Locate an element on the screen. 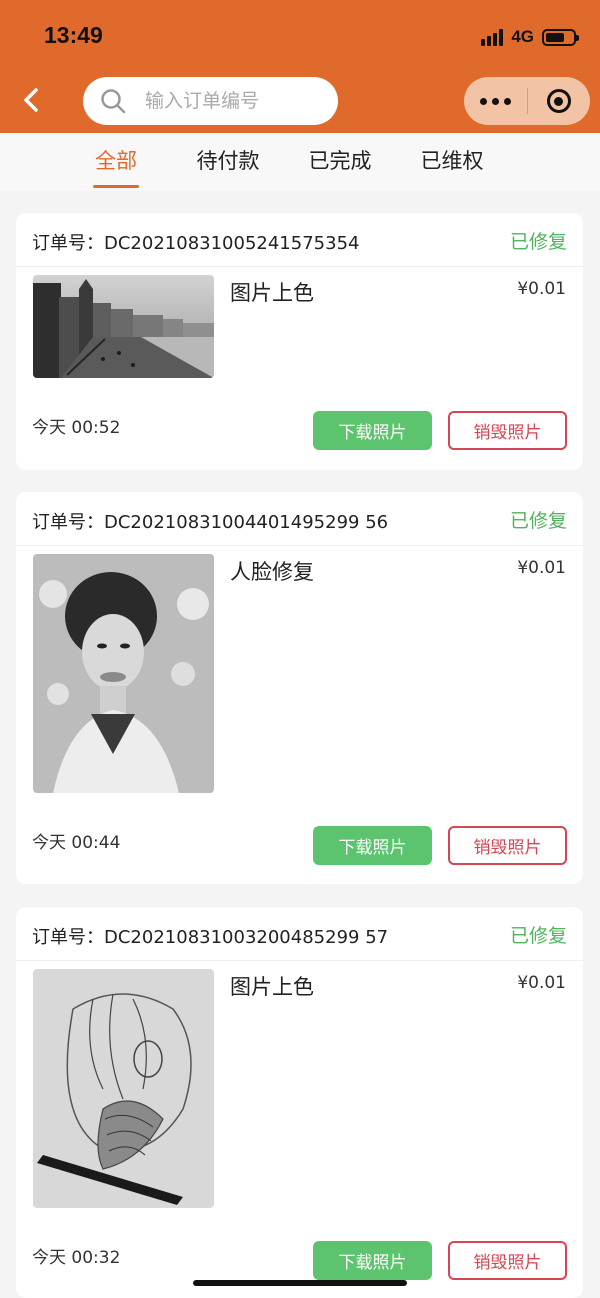 The width and height of the screenshot is (600, 1298). app-header: 13:49 4G is located at coordinates (300, 66).